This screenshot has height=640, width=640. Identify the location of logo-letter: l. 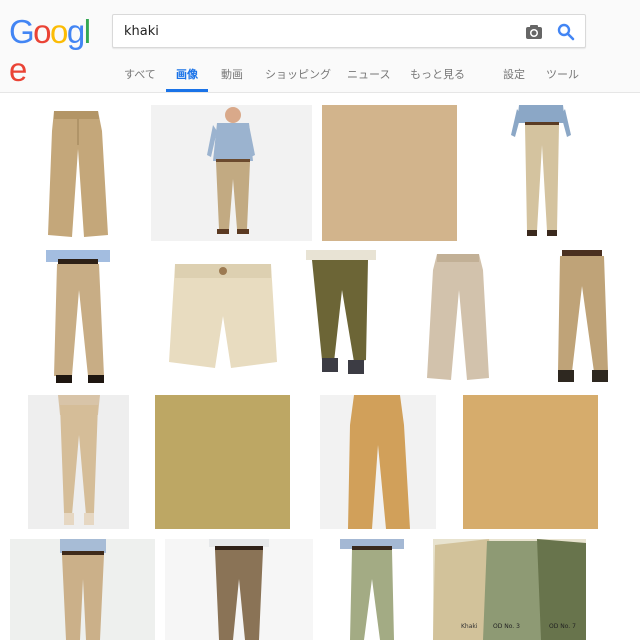
(87, 31).